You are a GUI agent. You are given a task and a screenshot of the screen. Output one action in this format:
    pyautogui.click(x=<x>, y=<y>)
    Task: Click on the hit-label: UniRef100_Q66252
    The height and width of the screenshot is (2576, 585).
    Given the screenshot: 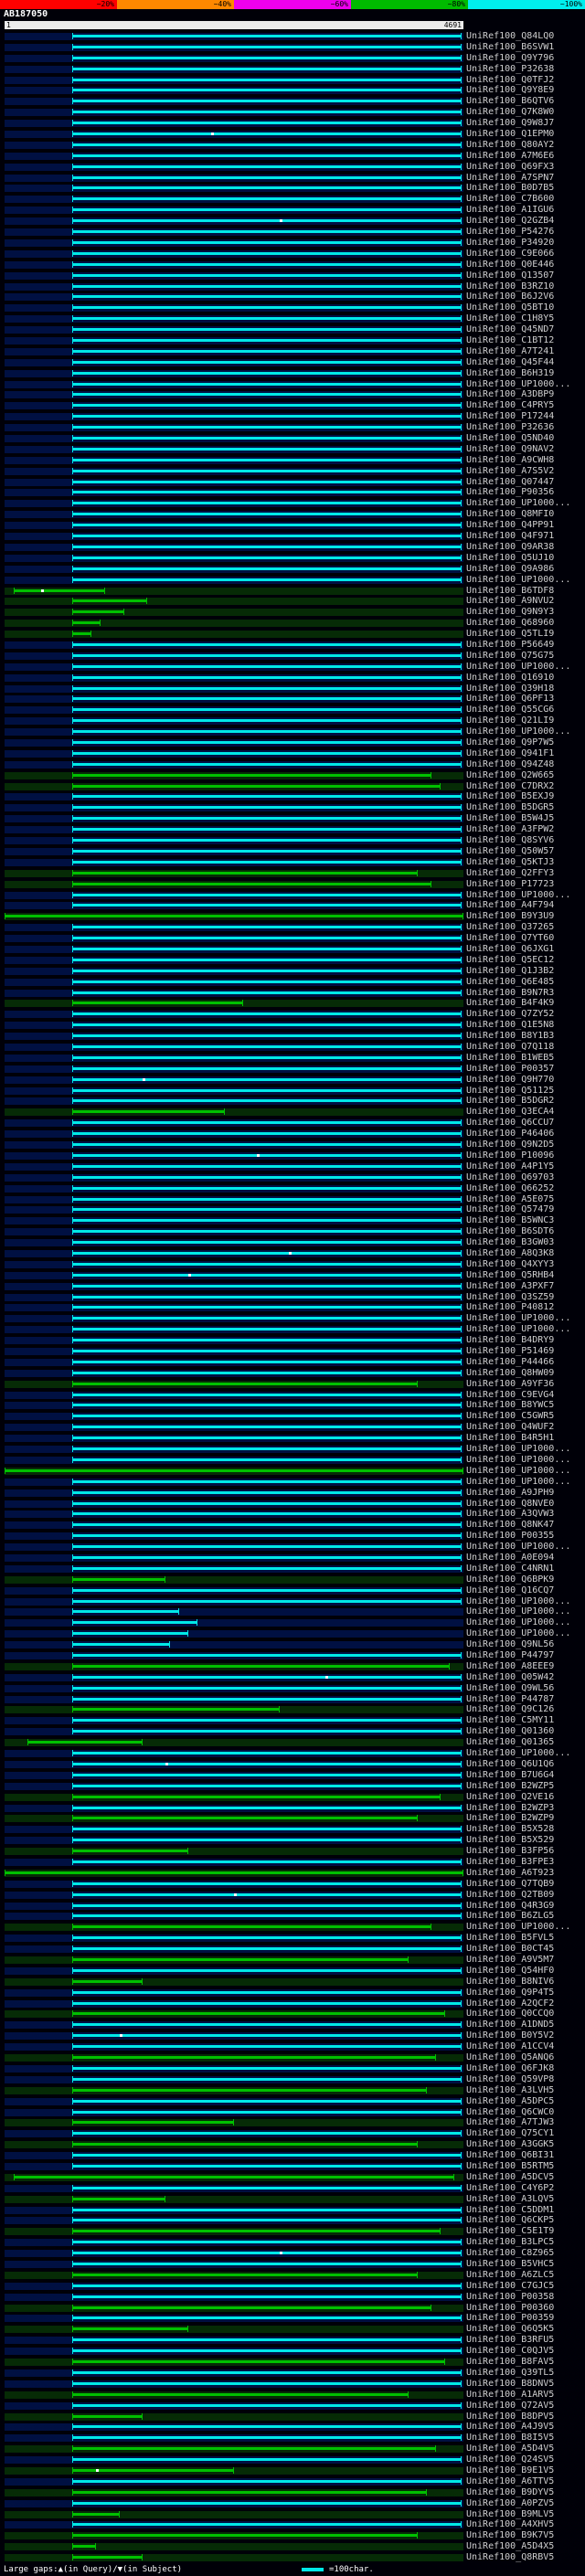 What is the action you would take?
    pyautogui.click(x=510, y=1188)
    